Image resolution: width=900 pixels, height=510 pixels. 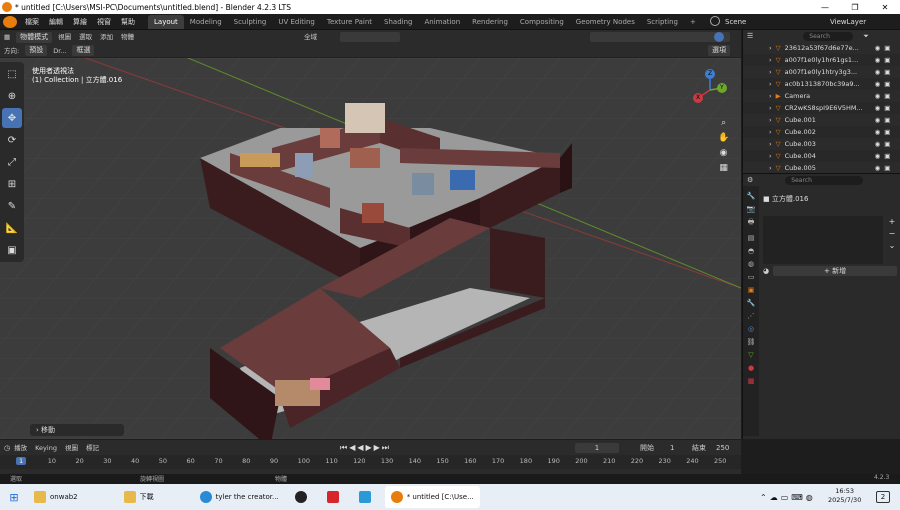 What do you see at coordinates (751, 209) in the screenshot?
I see `render-tab-icon: 📷` at bounding box center [751, 209].